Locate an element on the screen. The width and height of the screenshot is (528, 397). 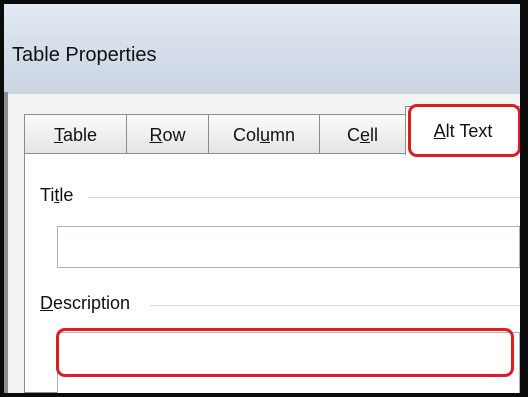
tab-column: Column is located at coordinates (264, 134).